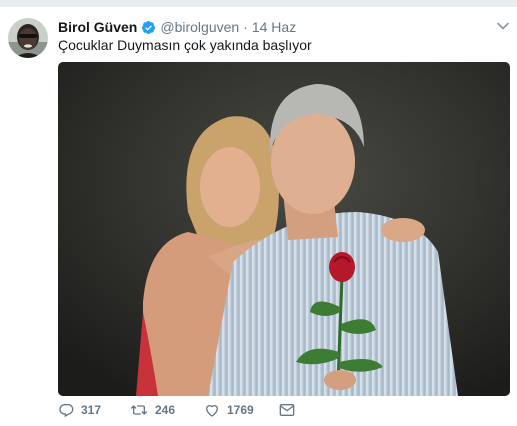 This screenshot has height=426, width=517. I want to click on tweet-text: Çocuklar Duymasın çok yakında başlıyor, so click(185, 45).